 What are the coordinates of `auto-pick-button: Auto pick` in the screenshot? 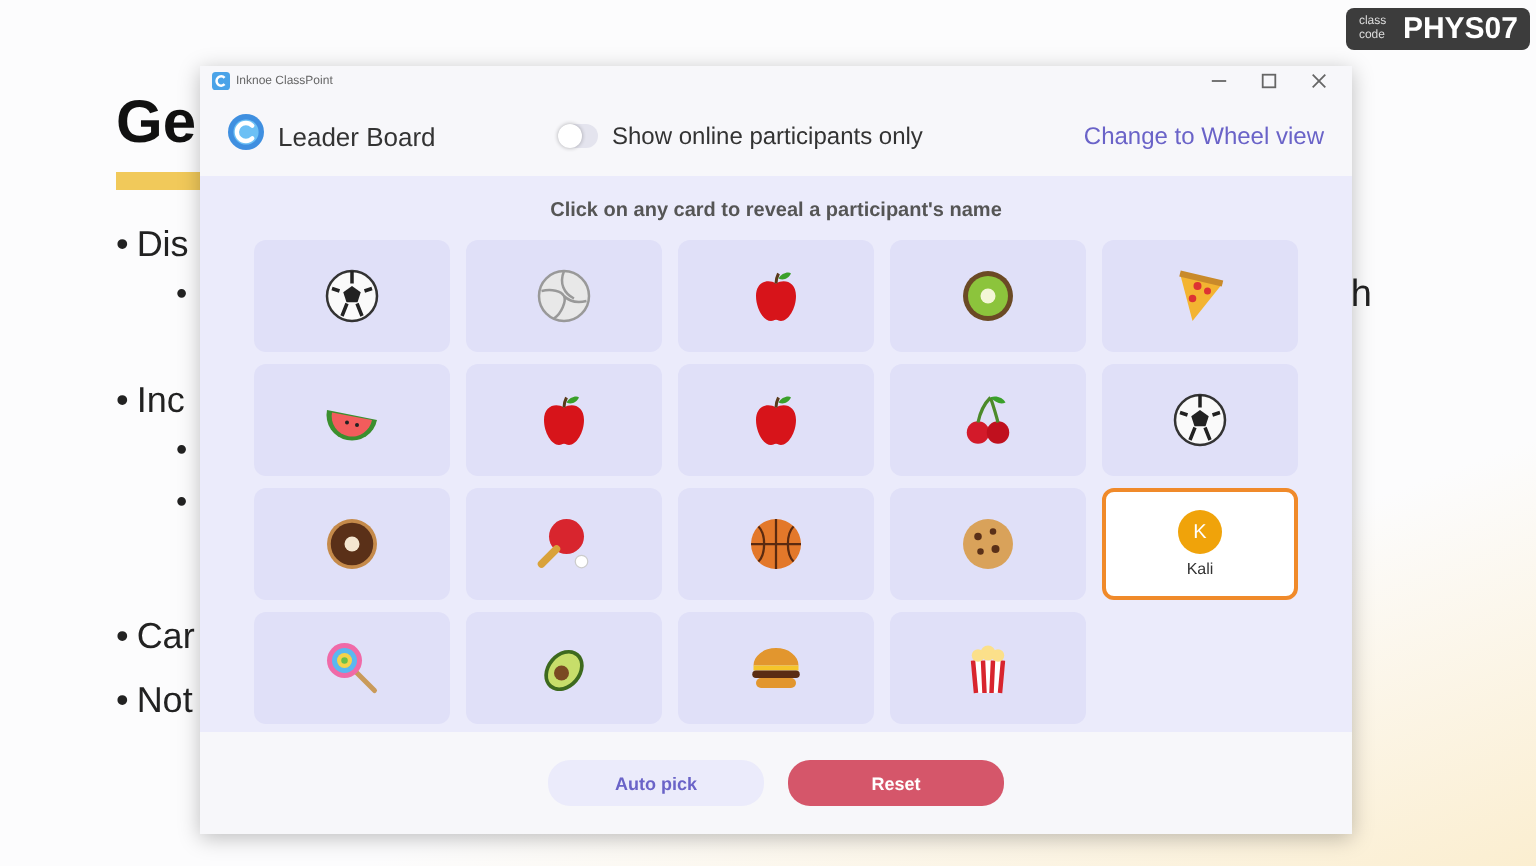 It's located at (656, 783).